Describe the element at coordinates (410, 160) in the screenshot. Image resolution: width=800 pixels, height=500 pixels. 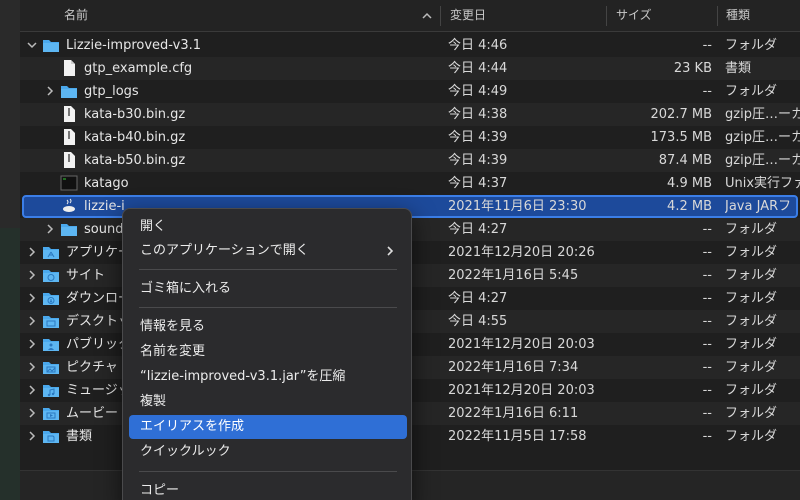
I see `file-row: kata-b50.bin.gz 今日 4:39 87.4 MB gzip圧…ーカ` at that location.